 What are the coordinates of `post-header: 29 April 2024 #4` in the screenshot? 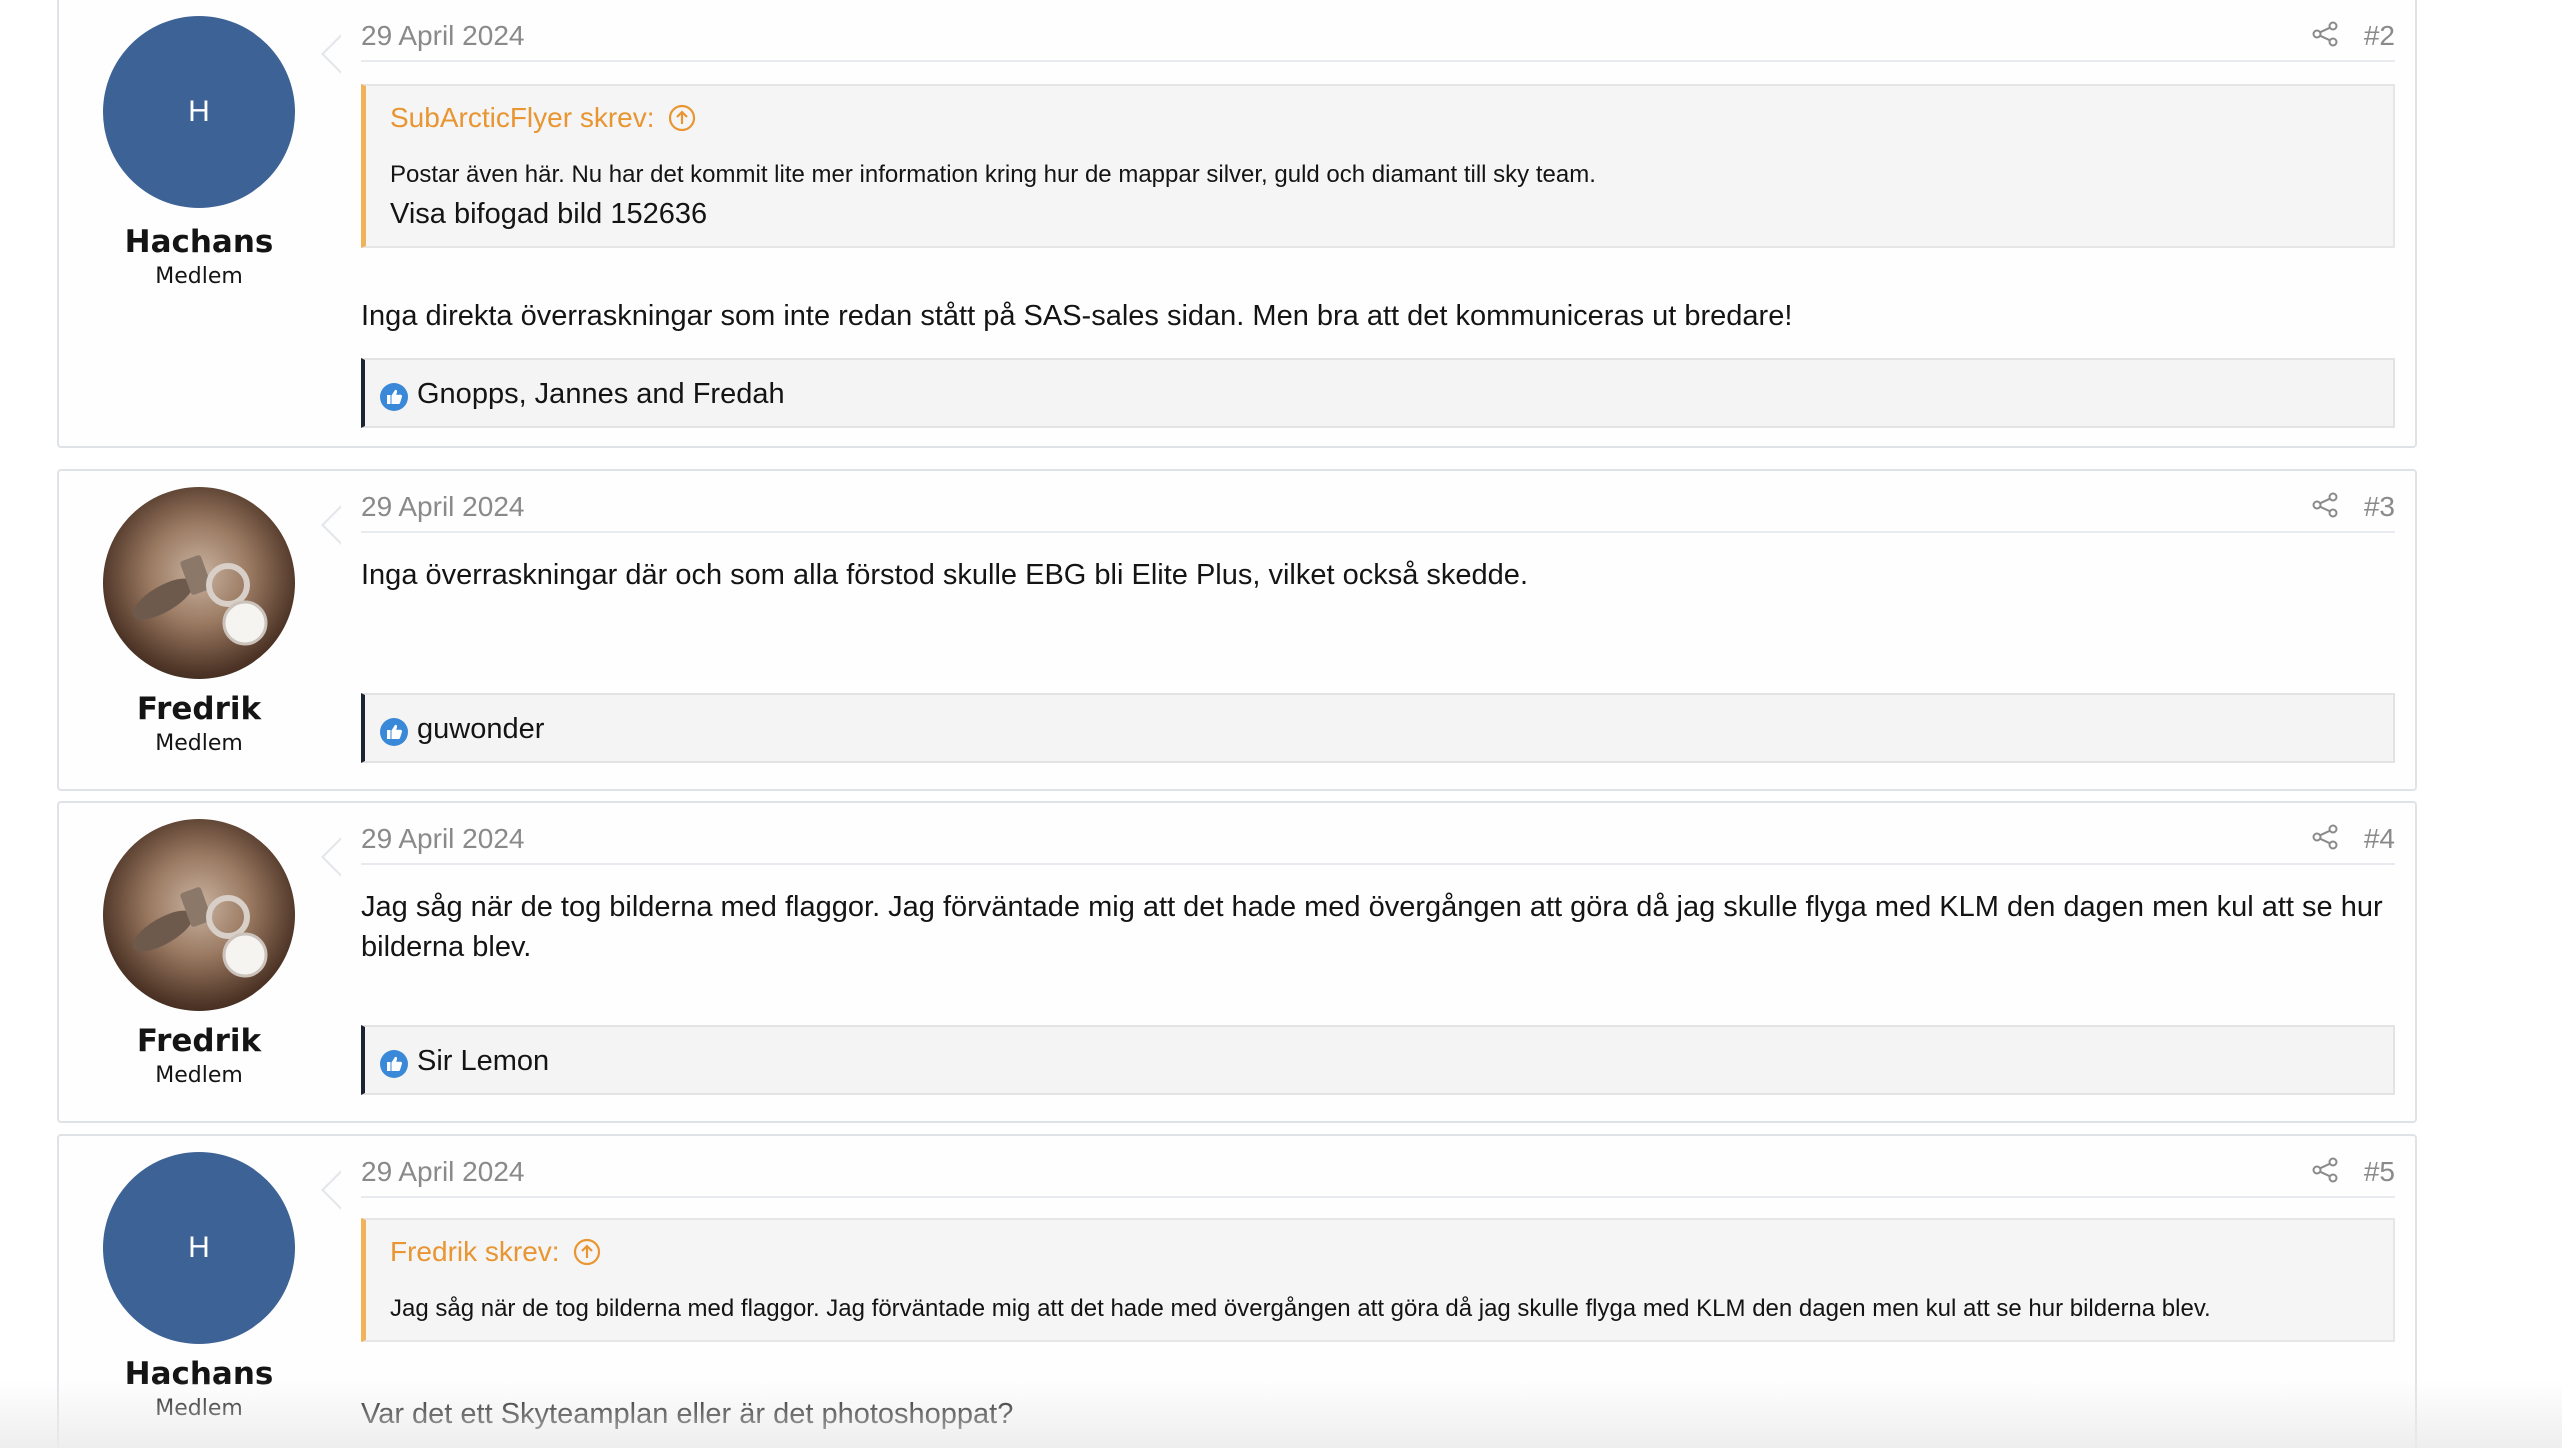 It's located at (1378, 835).